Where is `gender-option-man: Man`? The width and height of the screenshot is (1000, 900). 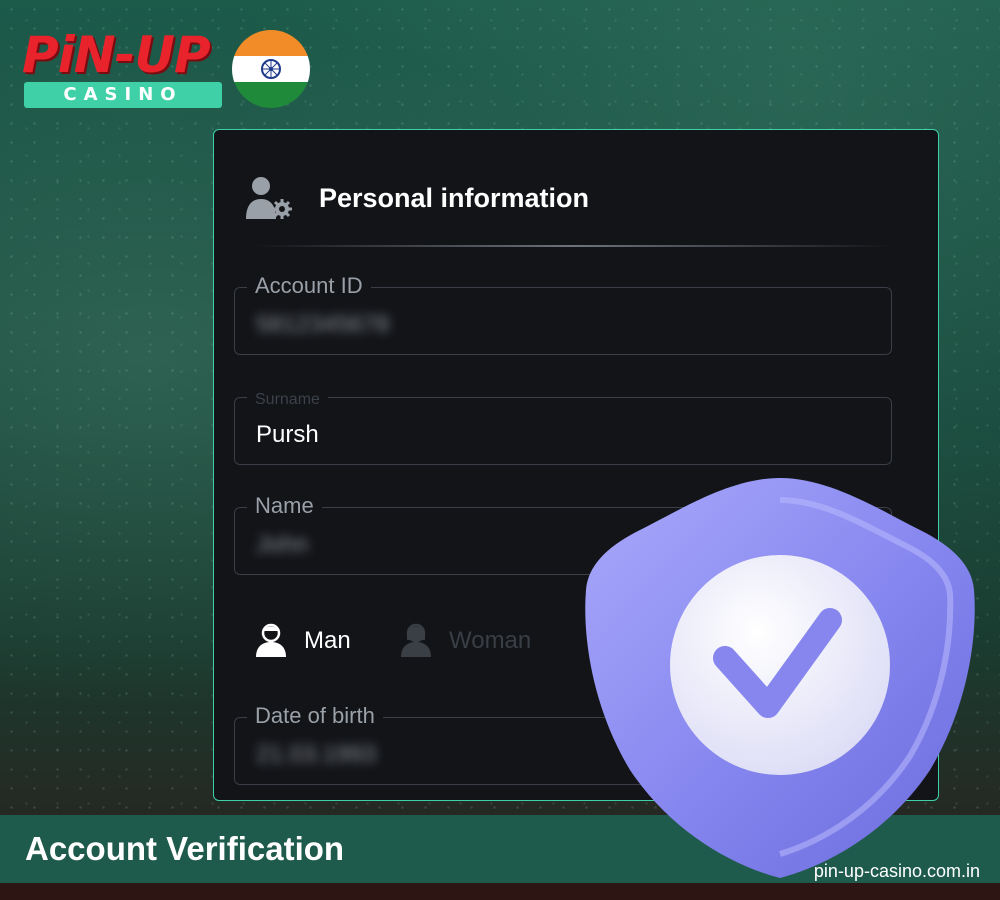
gender-option-man: Man is located at coordinates (314, 640).